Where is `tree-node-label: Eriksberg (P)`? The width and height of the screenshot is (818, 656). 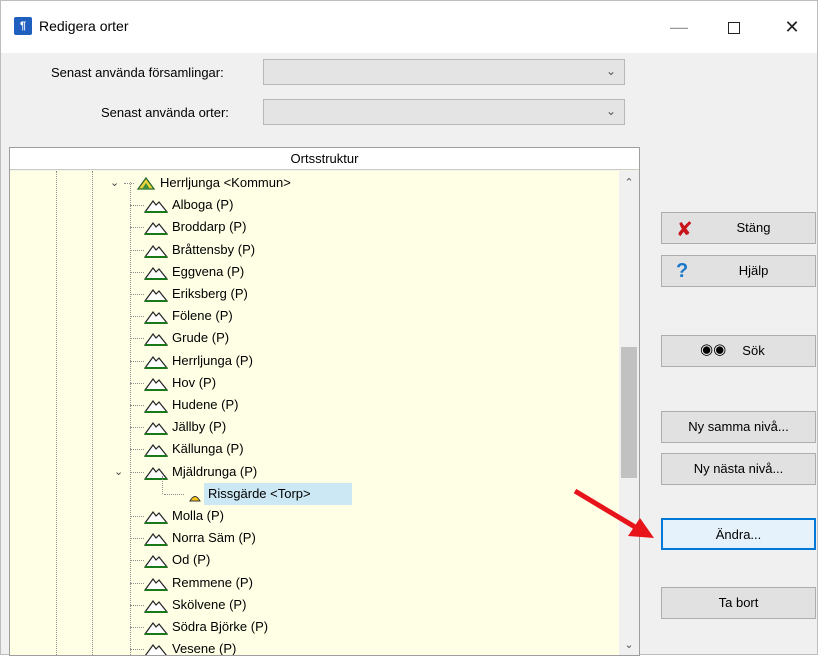
tree-node-label: Eriksberg (P) is located at coordinates (210, 293).